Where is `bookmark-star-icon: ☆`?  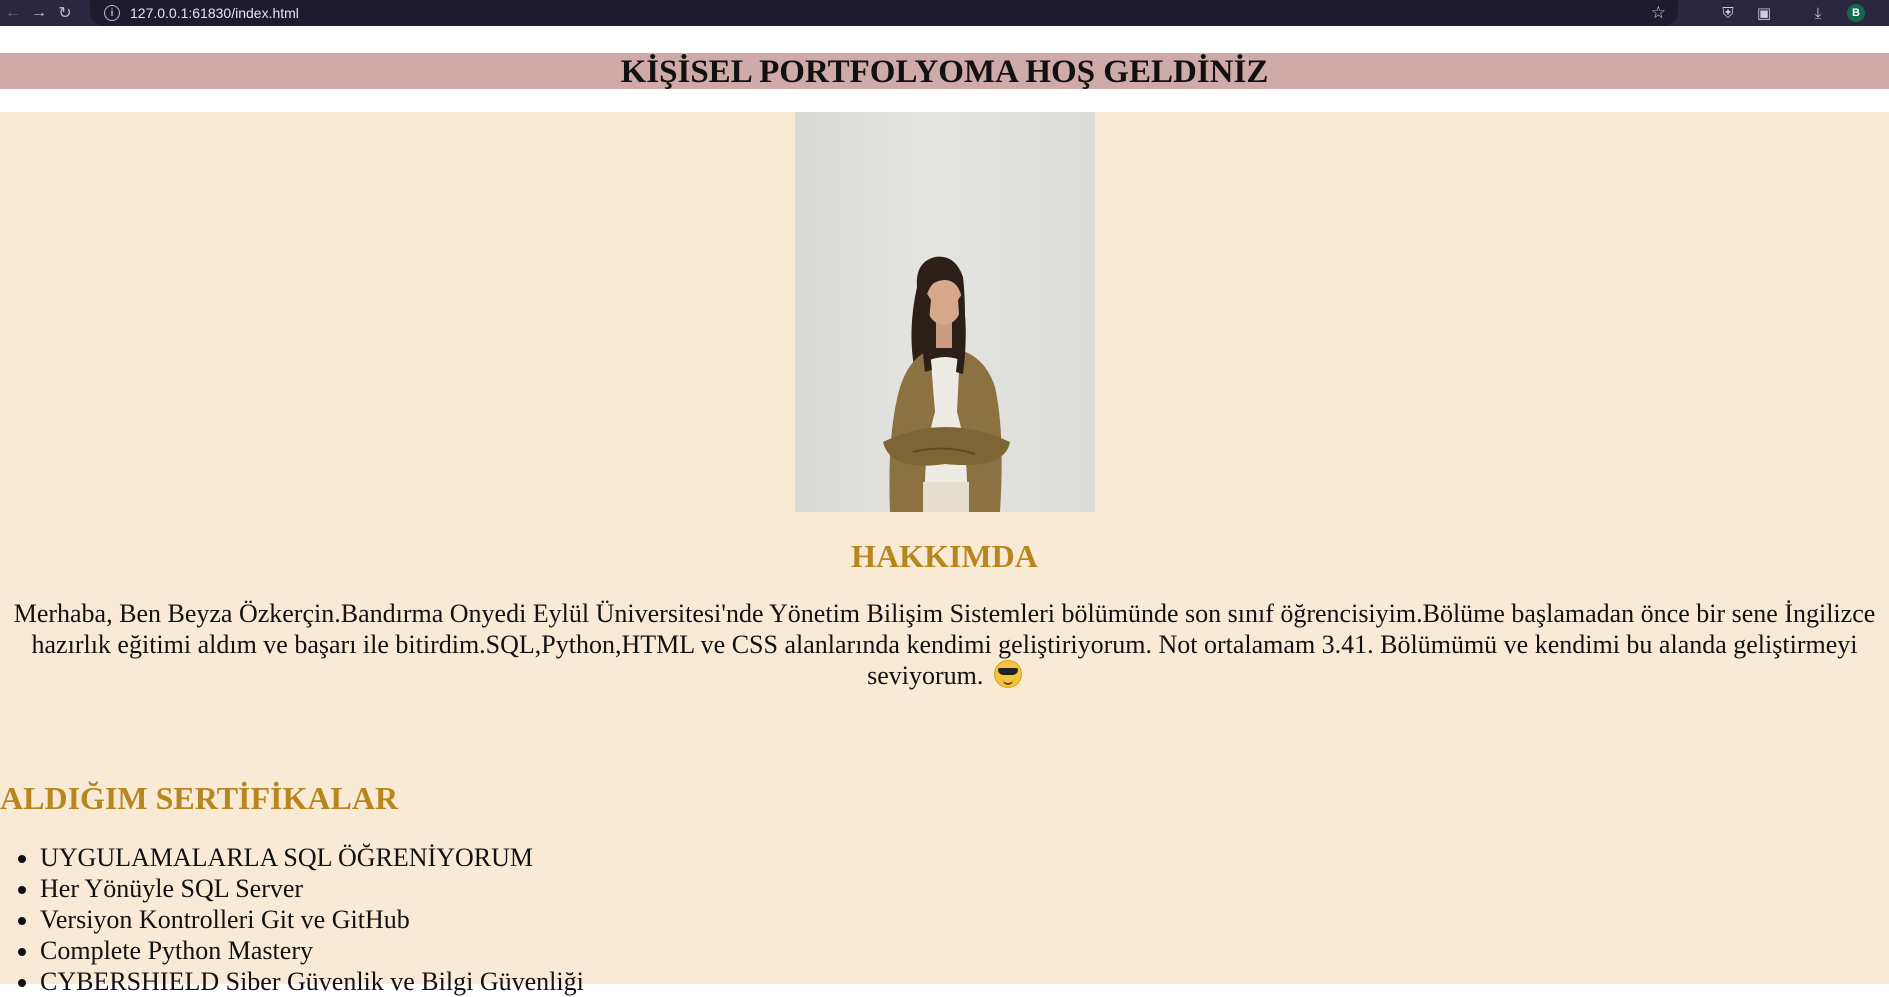 bookmark-star-icon: ☆ is located at coordinates (1658, 13).